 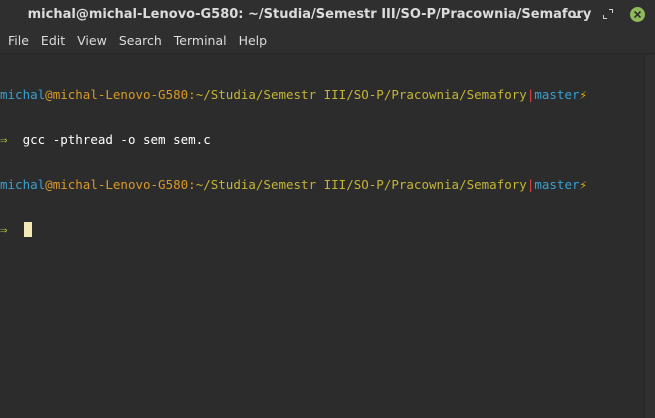 I want to click on command-text: gcc -pthread -o sem sem.c, so click(x=116, y=139).